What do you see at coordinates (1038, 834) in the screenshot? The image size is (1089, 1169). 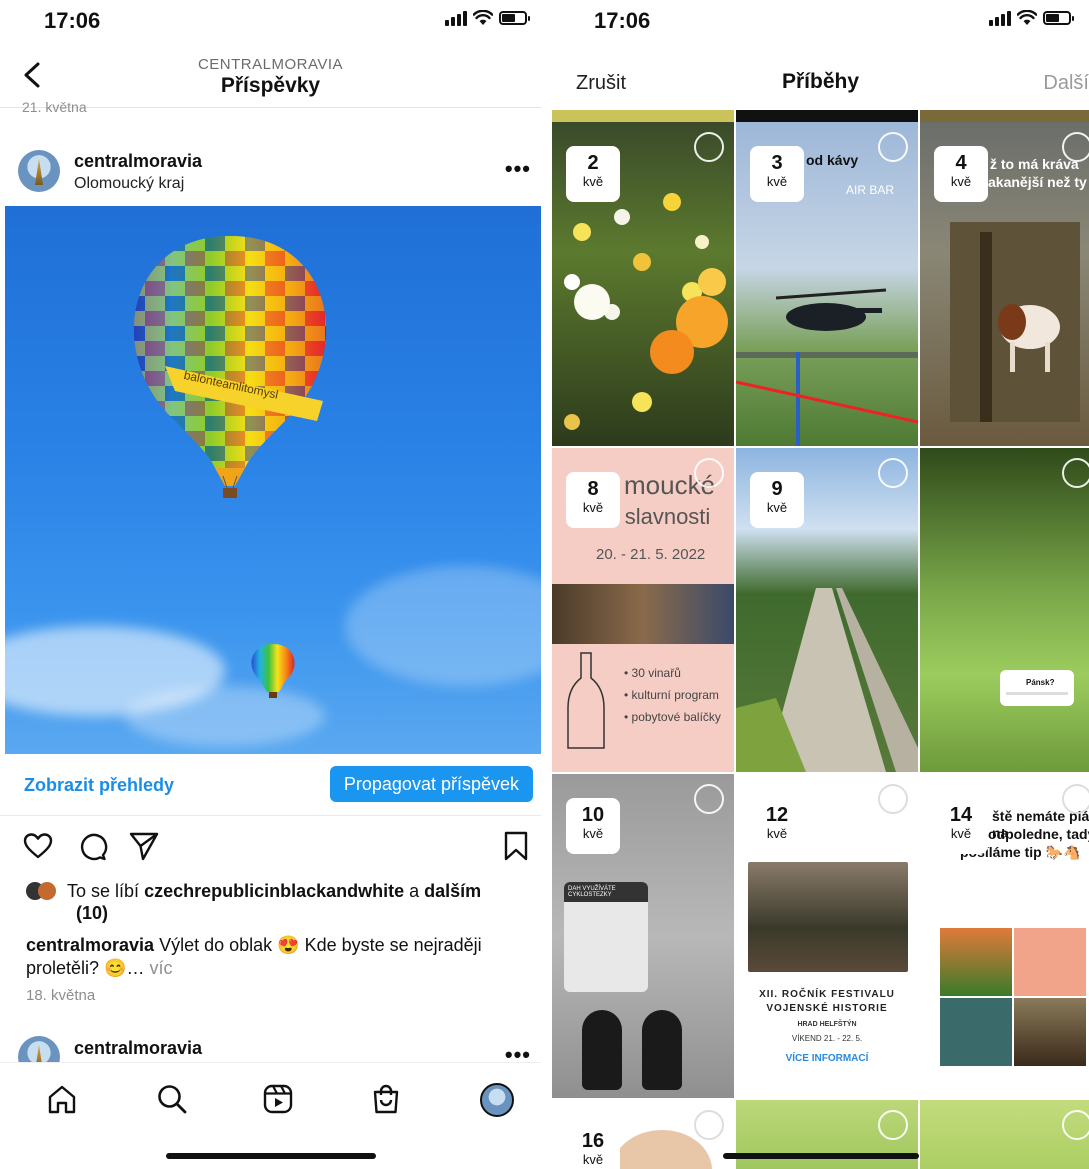 I see `story-overlay-text: odpoledne, tady` at bounding box center [1038, 834].